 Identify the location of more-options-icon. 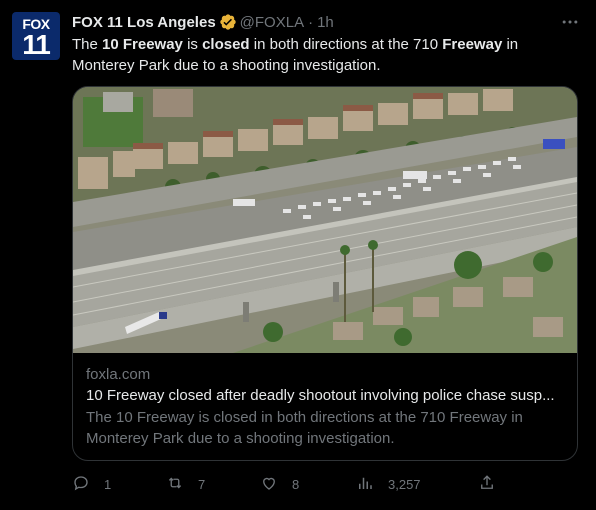
(570, 22).